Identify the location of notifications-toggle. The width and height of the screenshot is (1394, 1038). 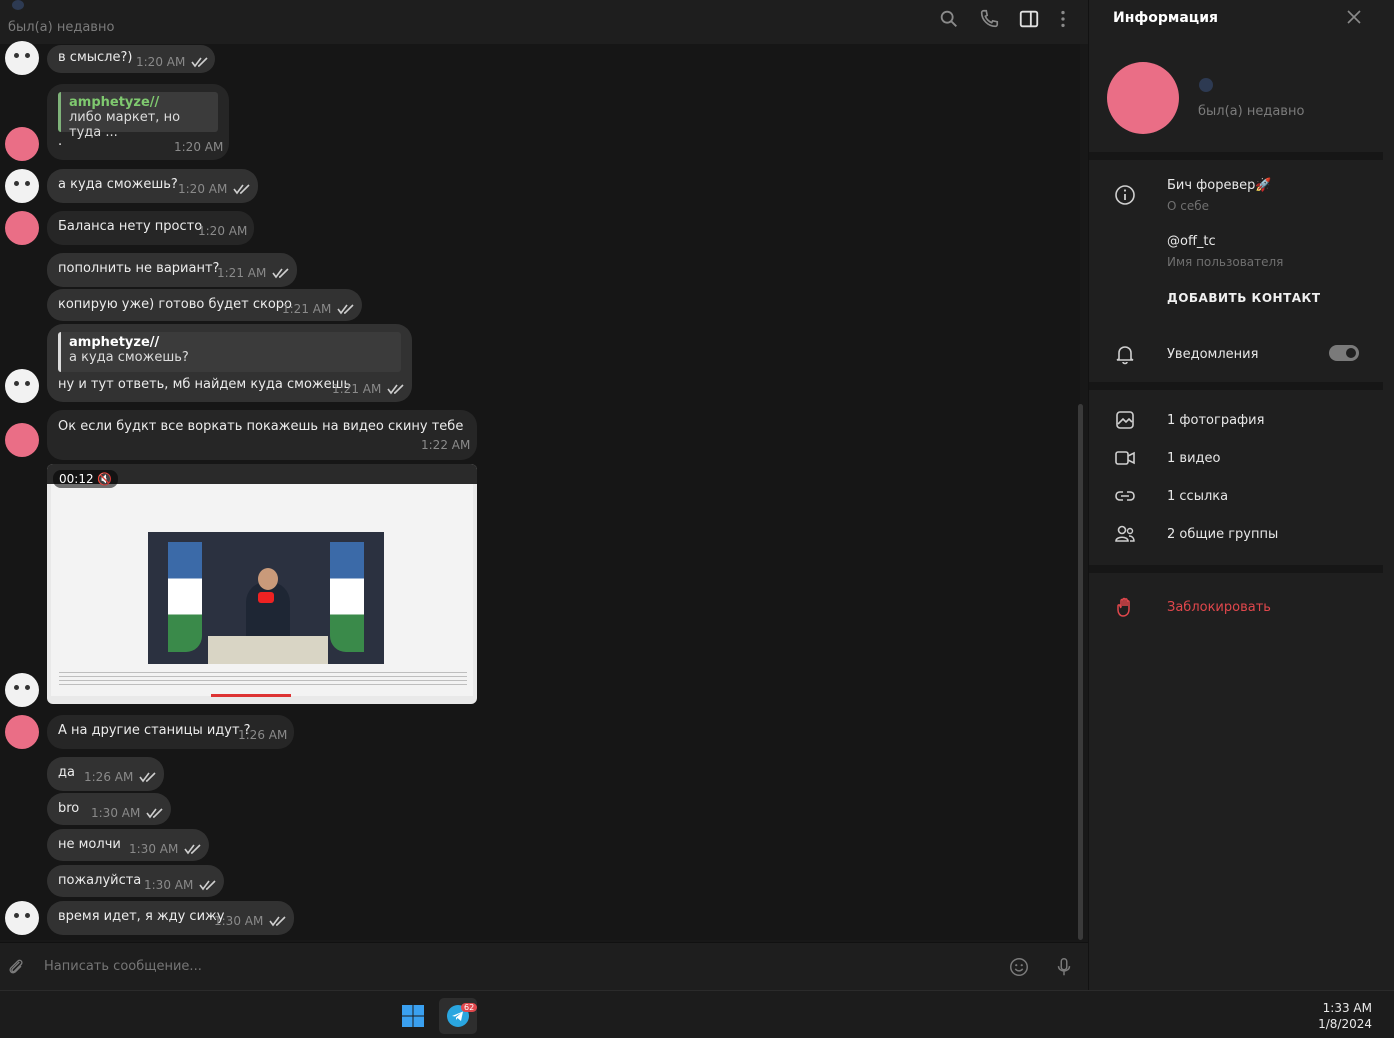
(1344, 353).